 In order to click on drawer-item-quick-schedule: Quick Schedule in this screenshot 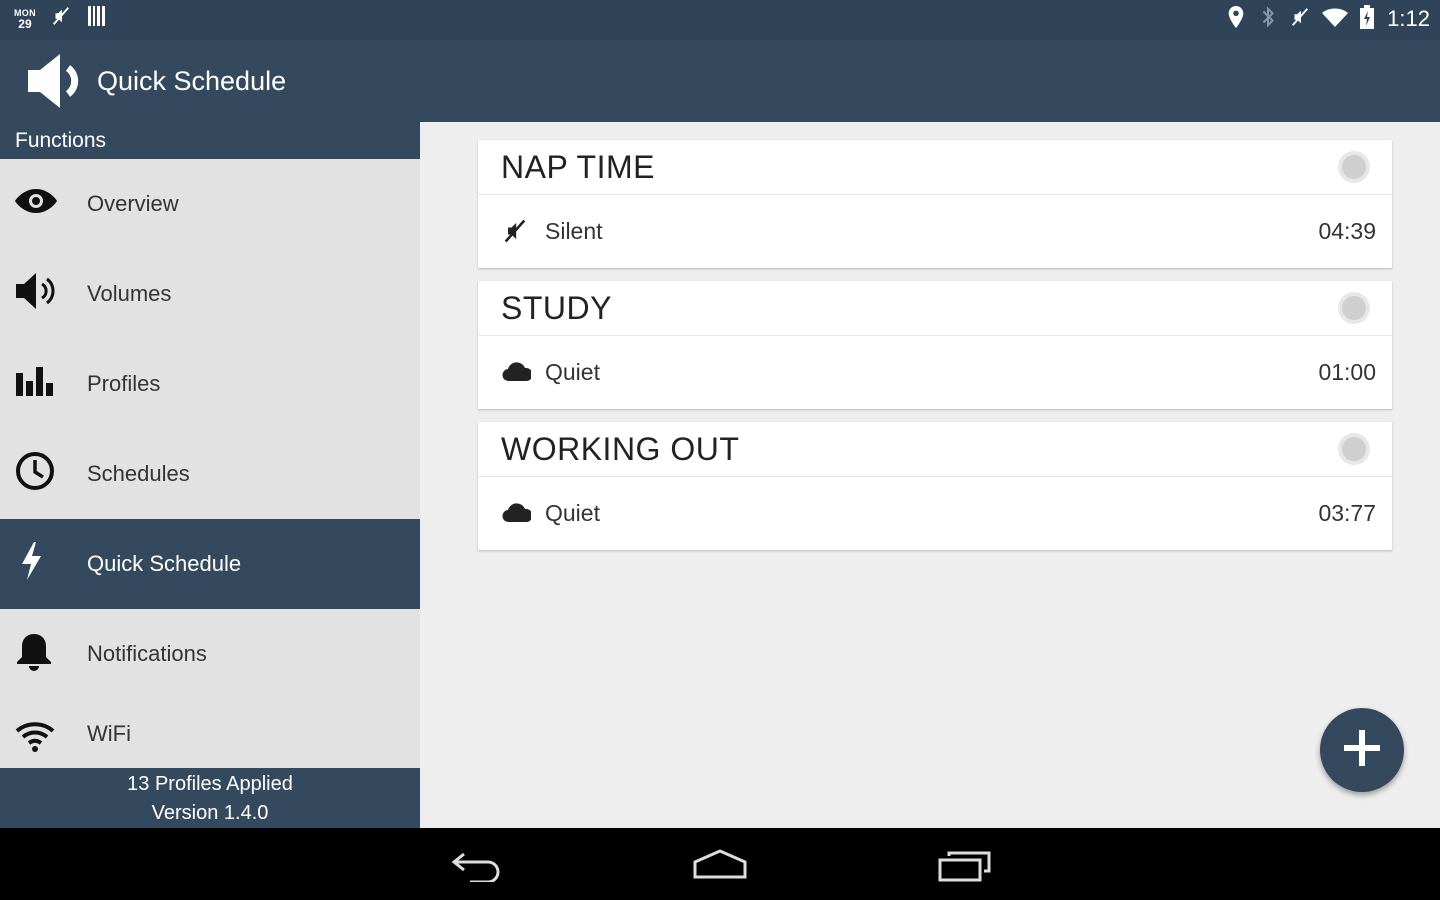, I will do `click(210, 564)`.